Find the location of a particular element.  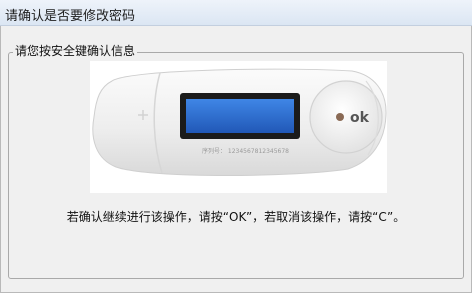

title-bar: 请确认是否要修改密码 is located at coordinates (236, 13).